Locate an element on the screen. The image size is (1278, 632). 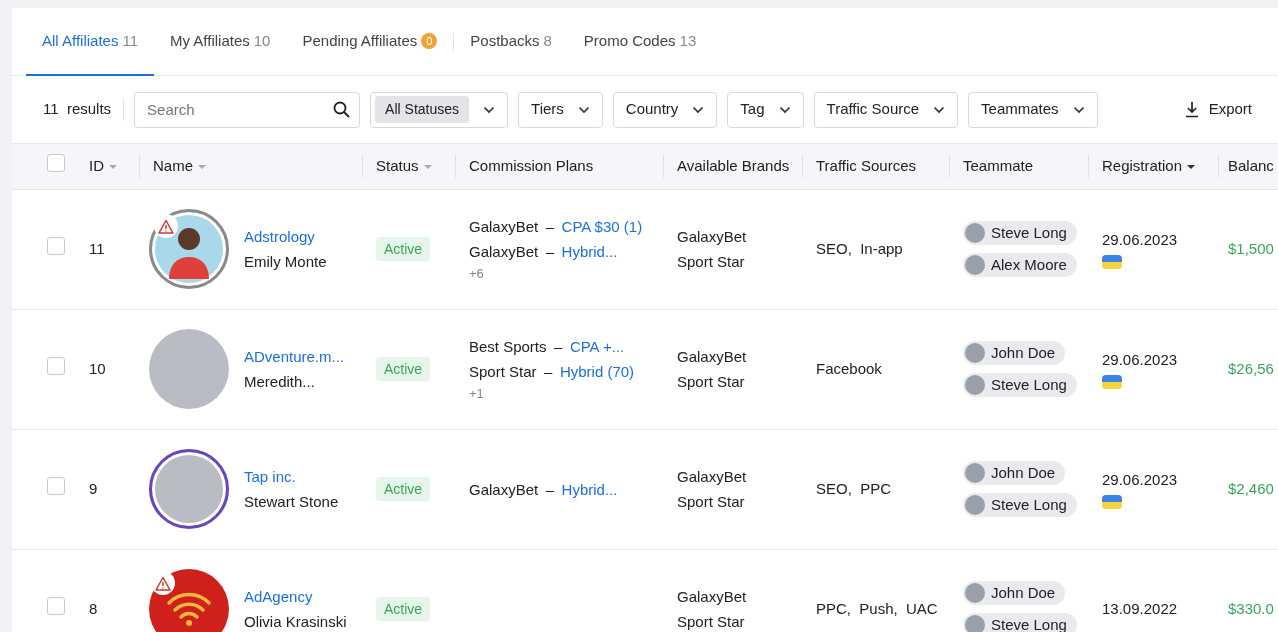
column-header: Teammate is located at coordinates (998, 165).